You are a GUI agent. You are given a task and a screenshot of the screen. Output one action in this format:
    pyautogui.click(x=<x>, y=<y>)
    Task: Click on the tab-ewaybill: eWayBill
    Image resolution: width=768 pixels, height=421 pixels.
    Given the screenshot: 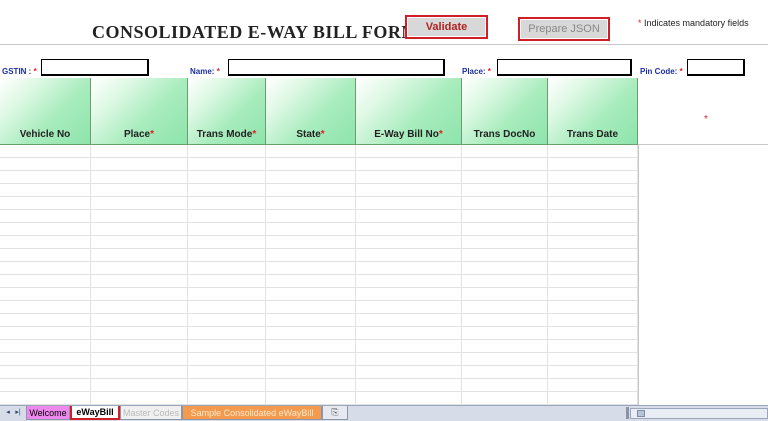 What is the action you would take?
    pyautogui.click(x=95, y=413)
    